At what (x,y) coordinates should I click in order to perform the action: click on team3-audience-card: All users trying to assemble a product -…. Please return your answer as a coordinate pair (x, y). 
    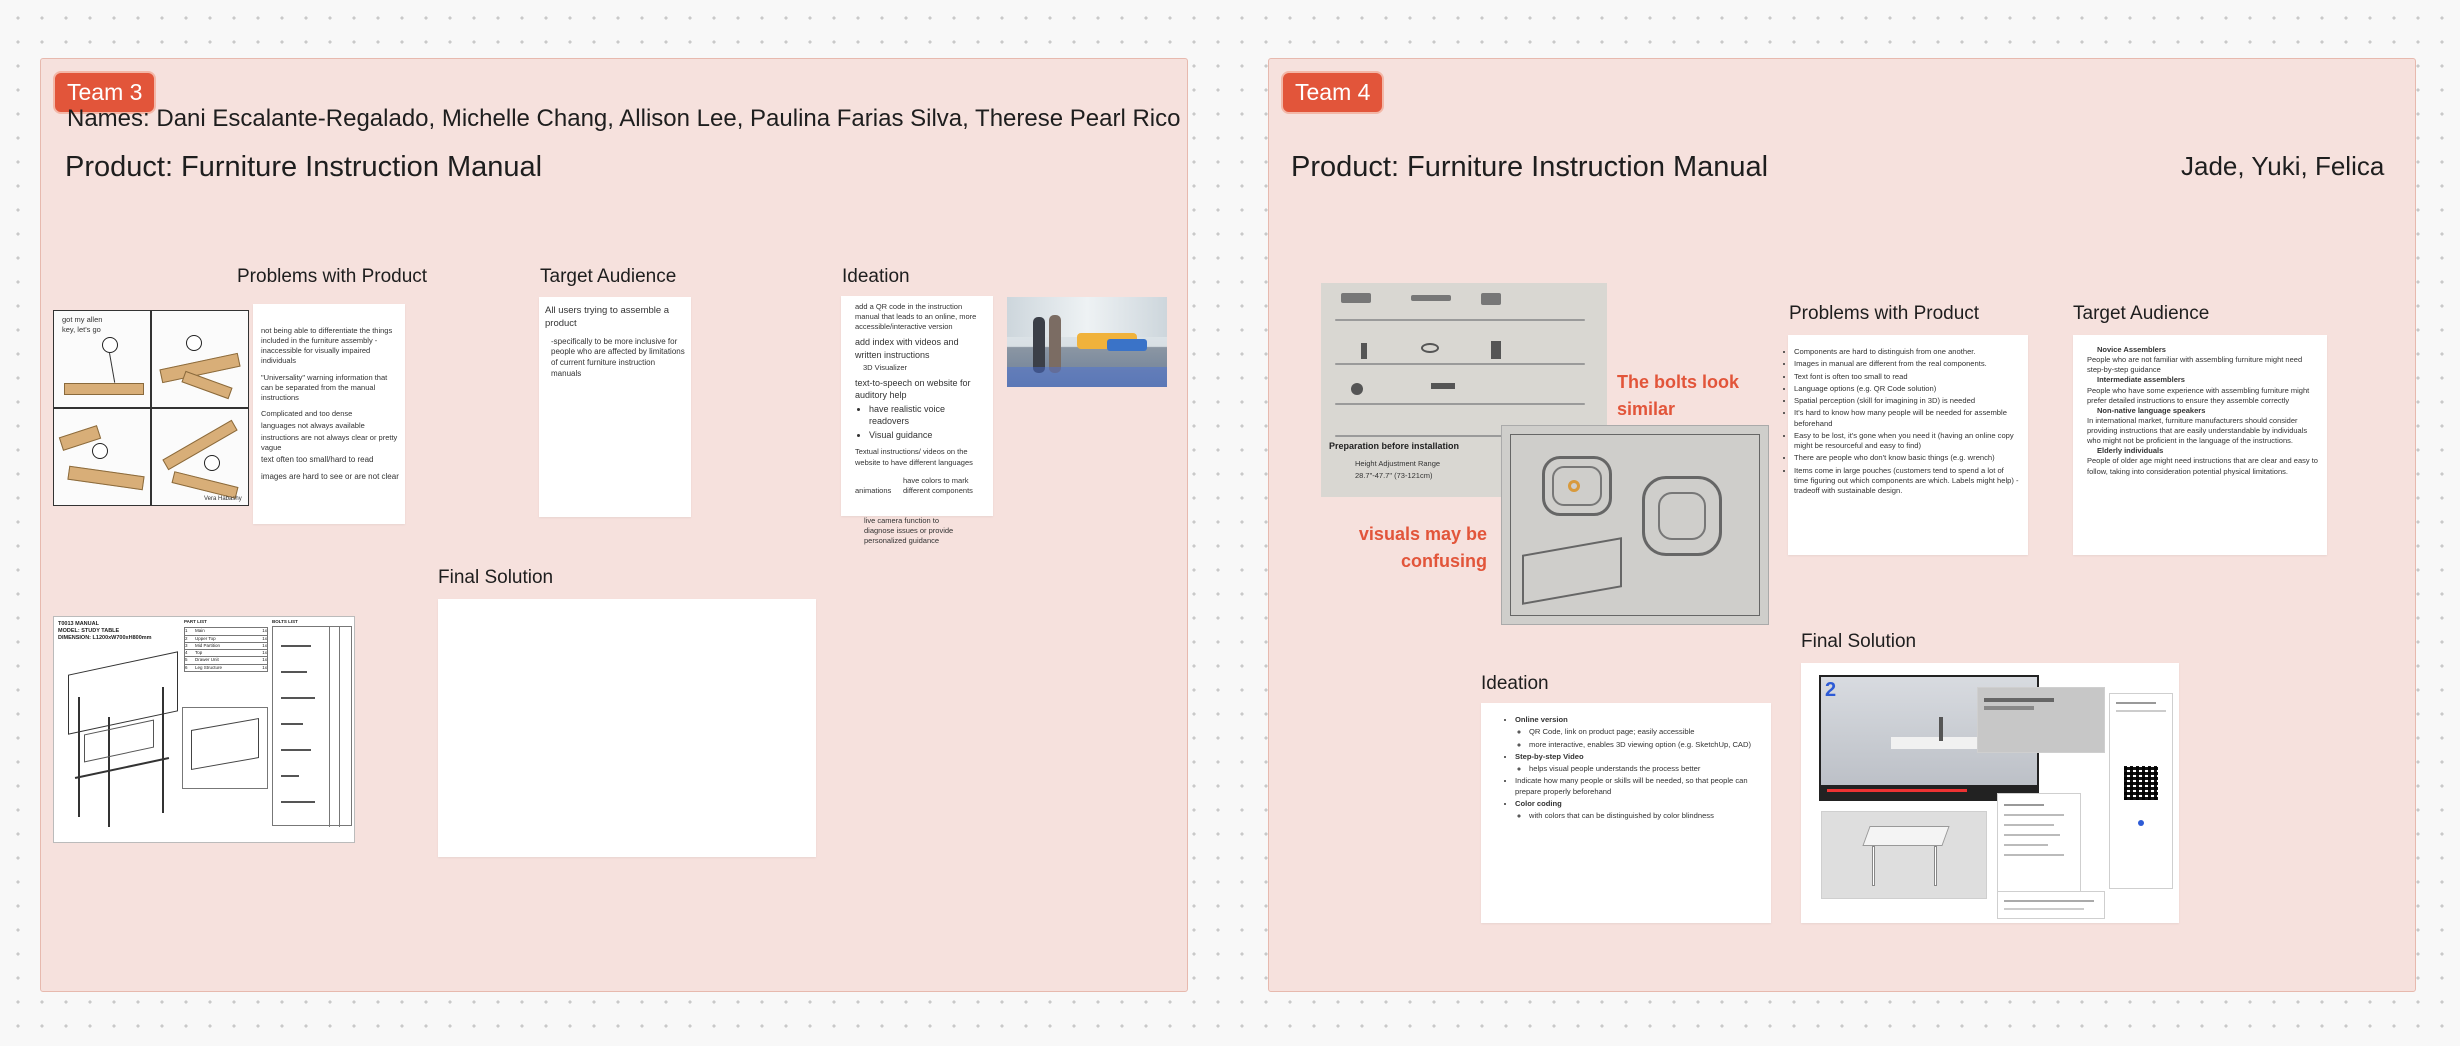
    Looking at the image, I should click on (615, 407).